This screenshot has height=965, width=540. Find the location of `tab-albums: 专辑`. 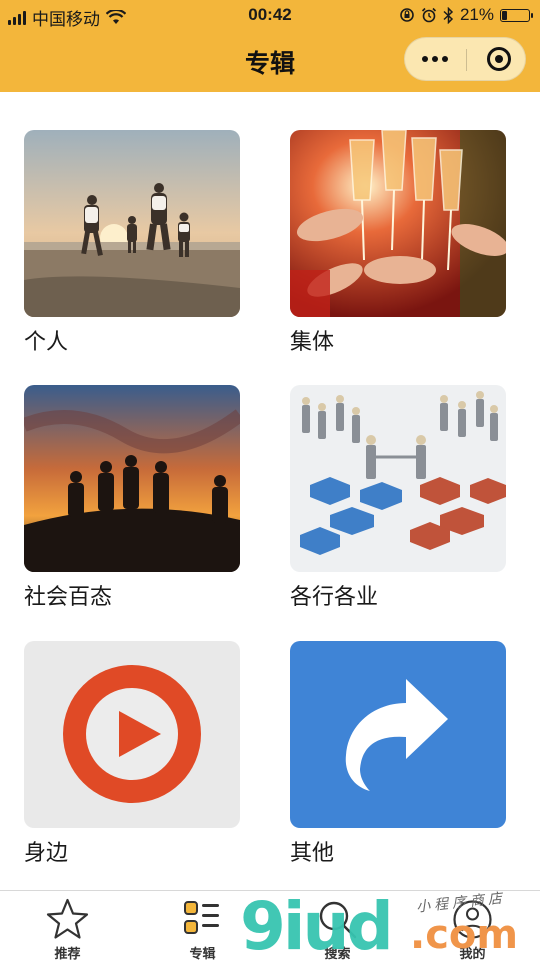

tab-albums: 专辑 is located at coordinates (202, 926).